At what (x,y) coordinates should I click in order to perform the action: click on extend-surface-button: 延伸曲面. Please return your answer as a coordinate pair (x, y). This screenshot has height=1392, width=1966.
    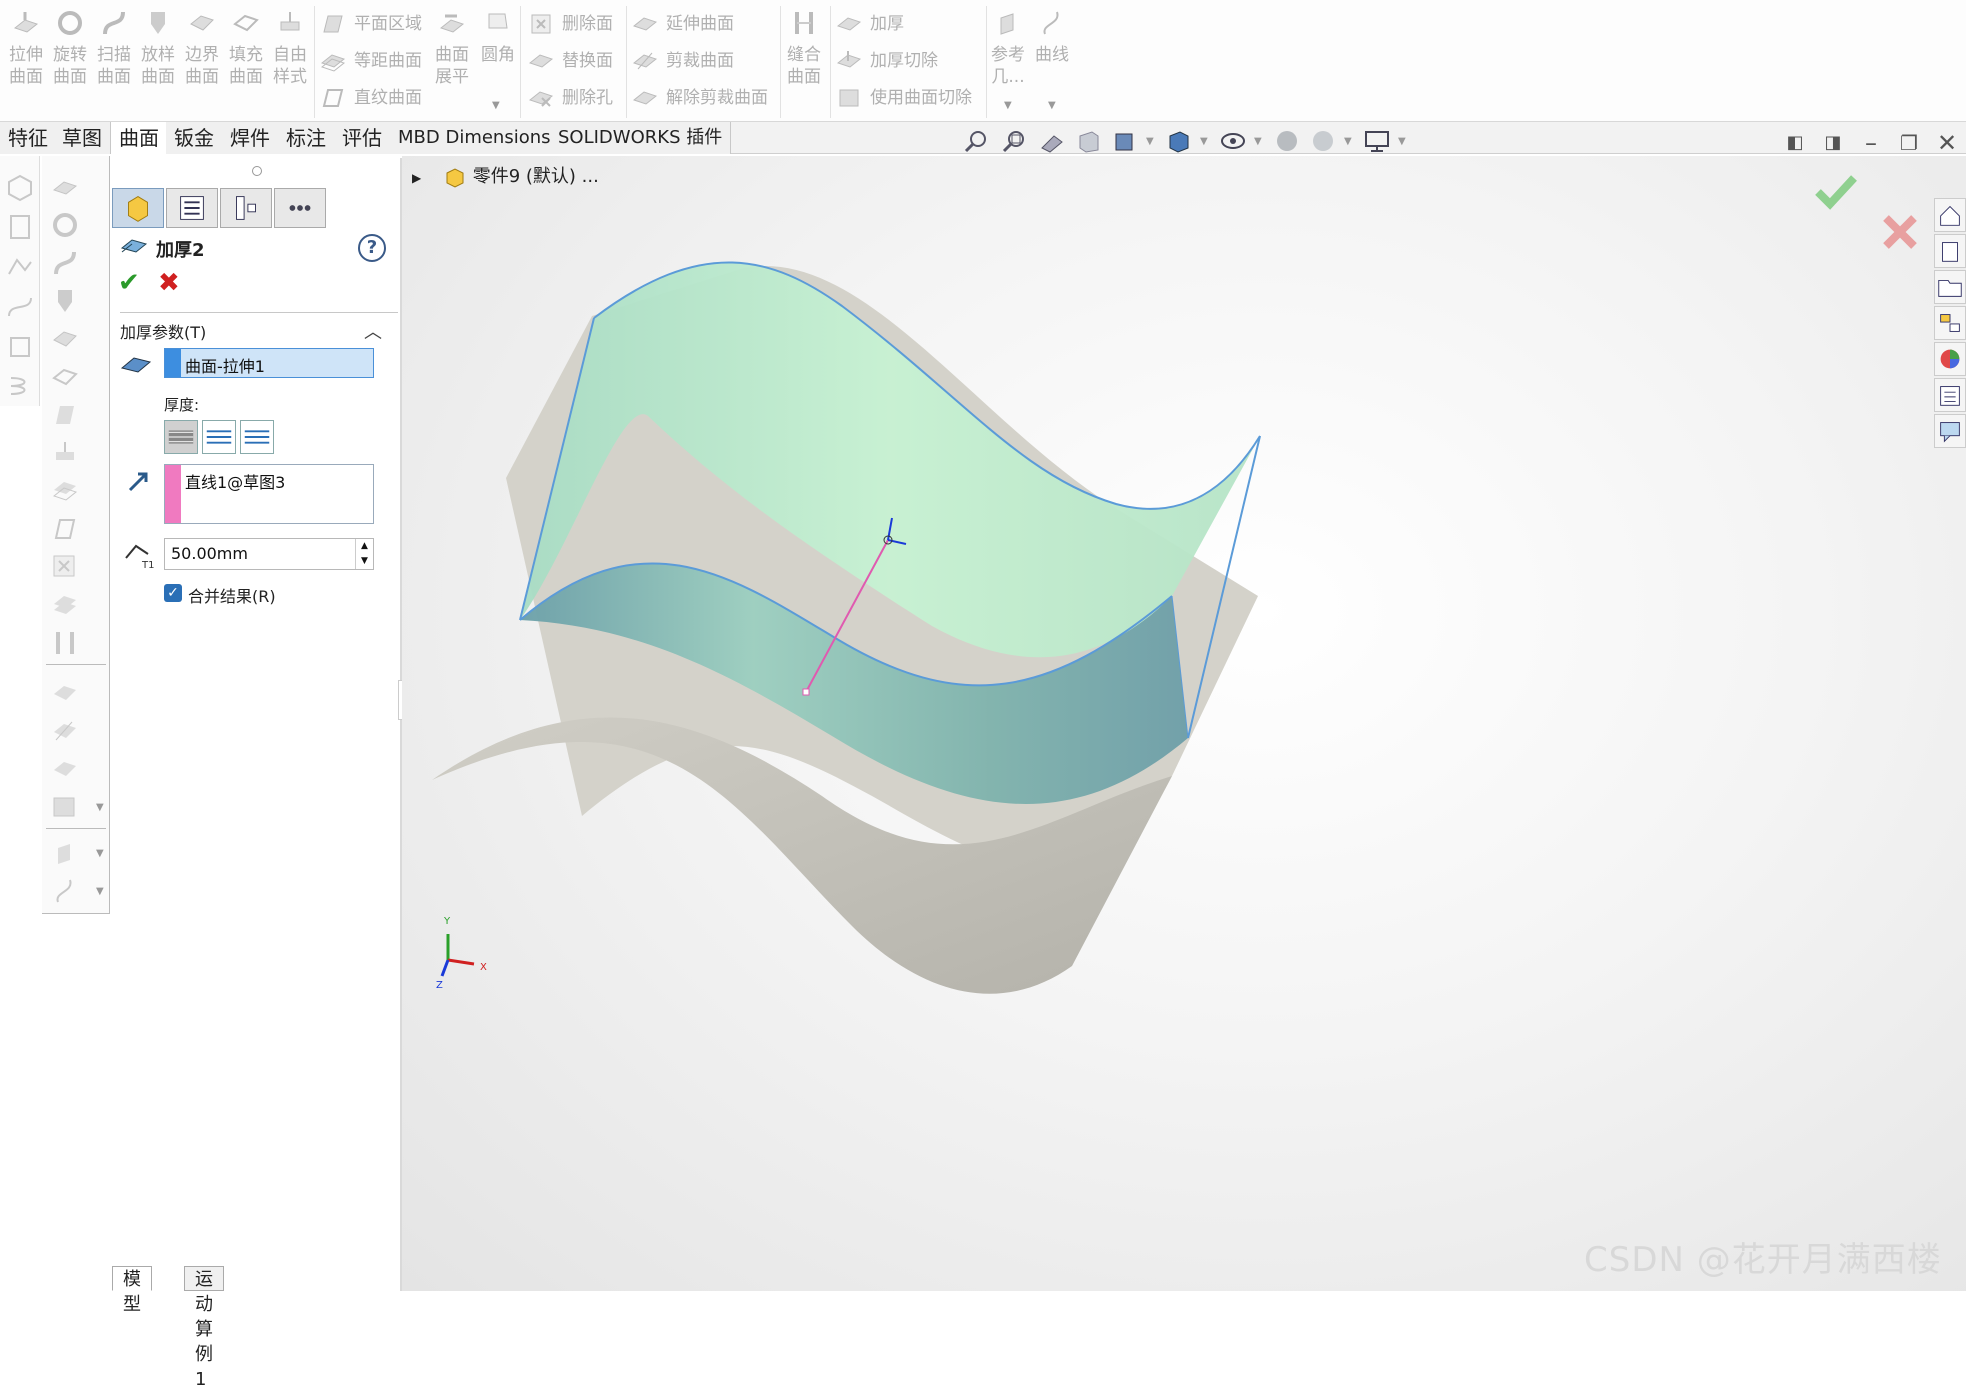
    Looking at the image, I should click on (681, 24).